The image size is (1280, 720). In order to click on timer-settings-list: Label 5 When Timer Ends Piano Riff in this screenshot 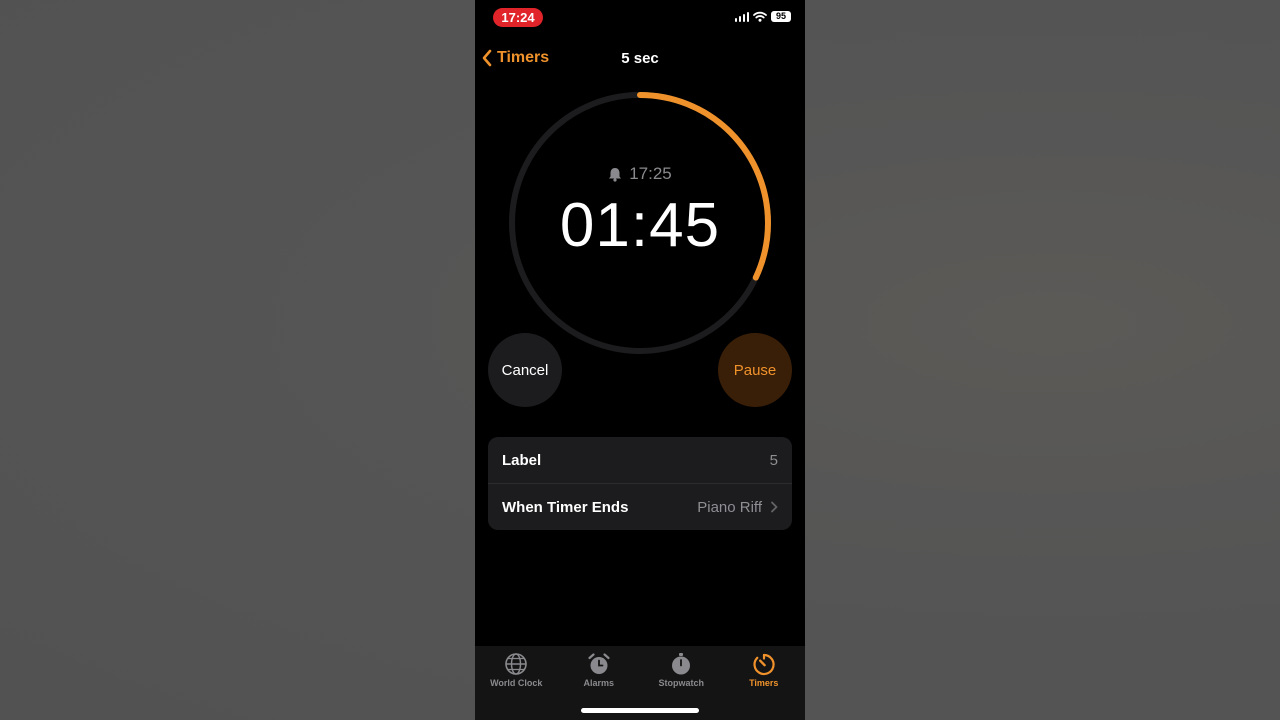, I will do `click(640, 483)`.